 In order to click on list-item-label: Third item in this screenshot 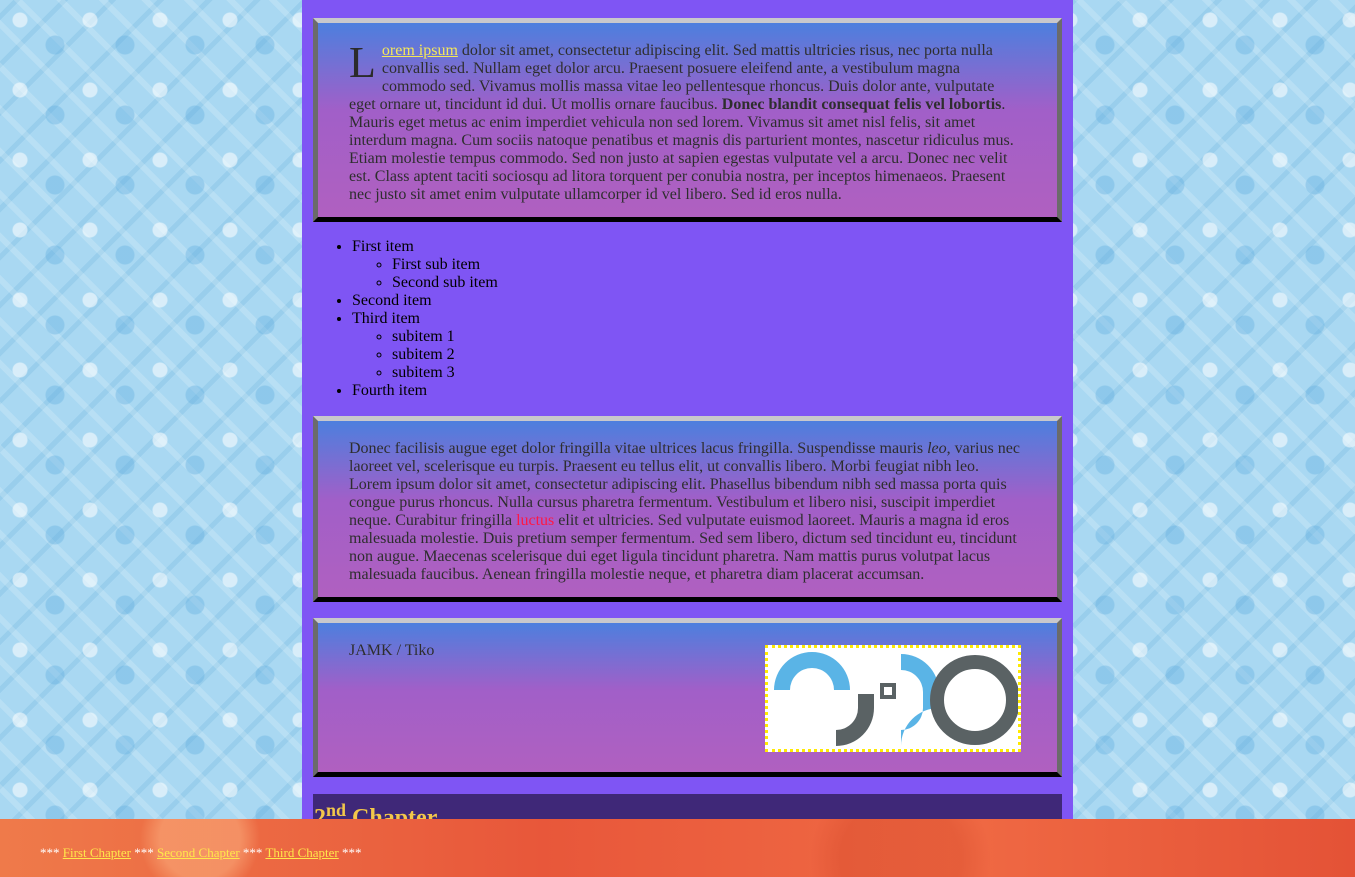, I will do `click(386, 318)`.